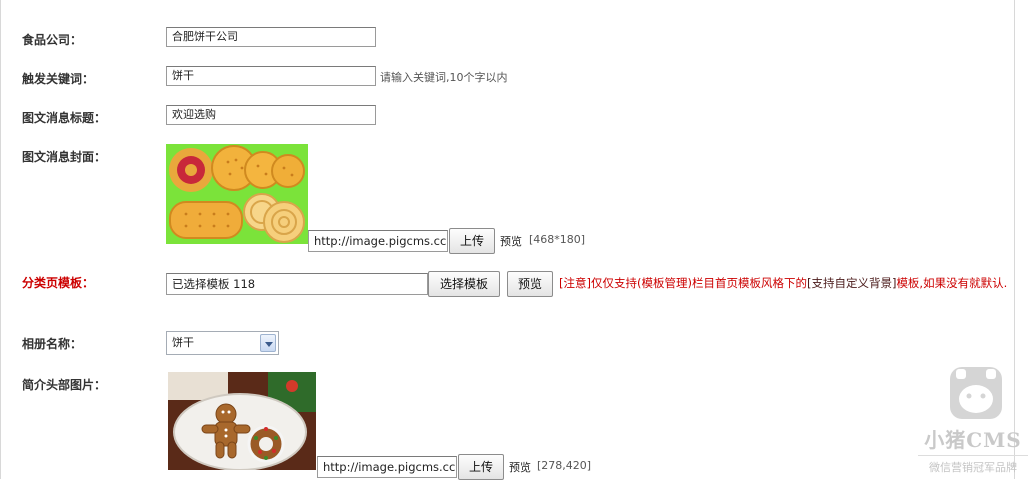  I want to click on album-select-value: 饼干, so click(183, 342).